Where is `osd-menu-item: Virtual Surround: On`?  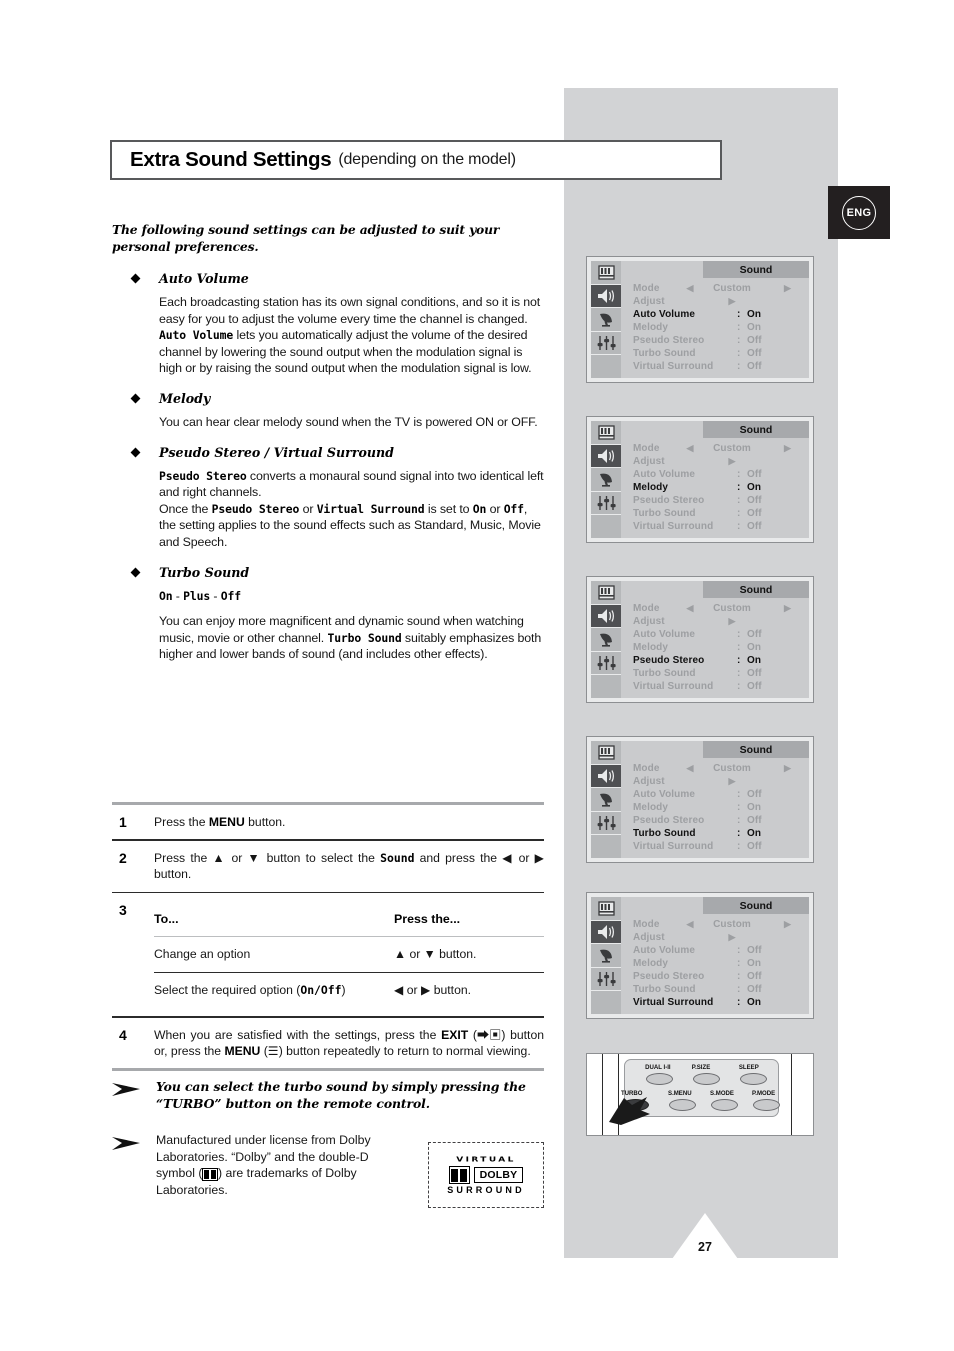 osd-menu-item: Virtual Surround: On is located at coordinates (718, 1002).